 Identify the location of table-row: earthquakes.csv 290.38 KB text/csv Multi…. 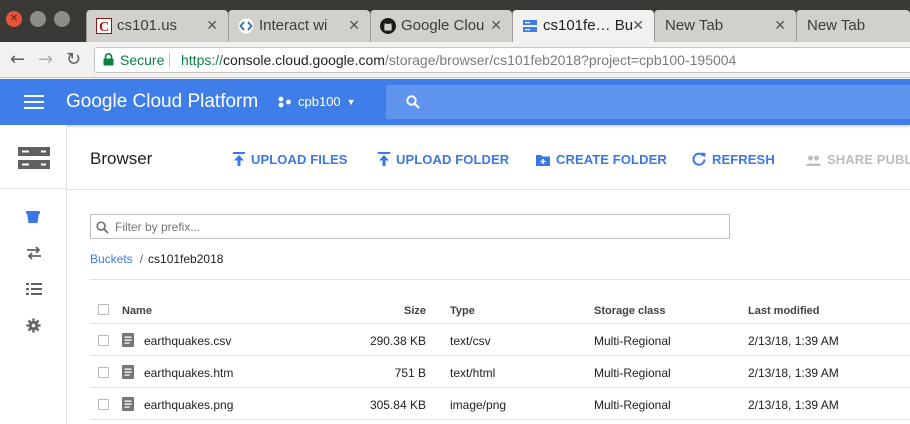
(500, 340).